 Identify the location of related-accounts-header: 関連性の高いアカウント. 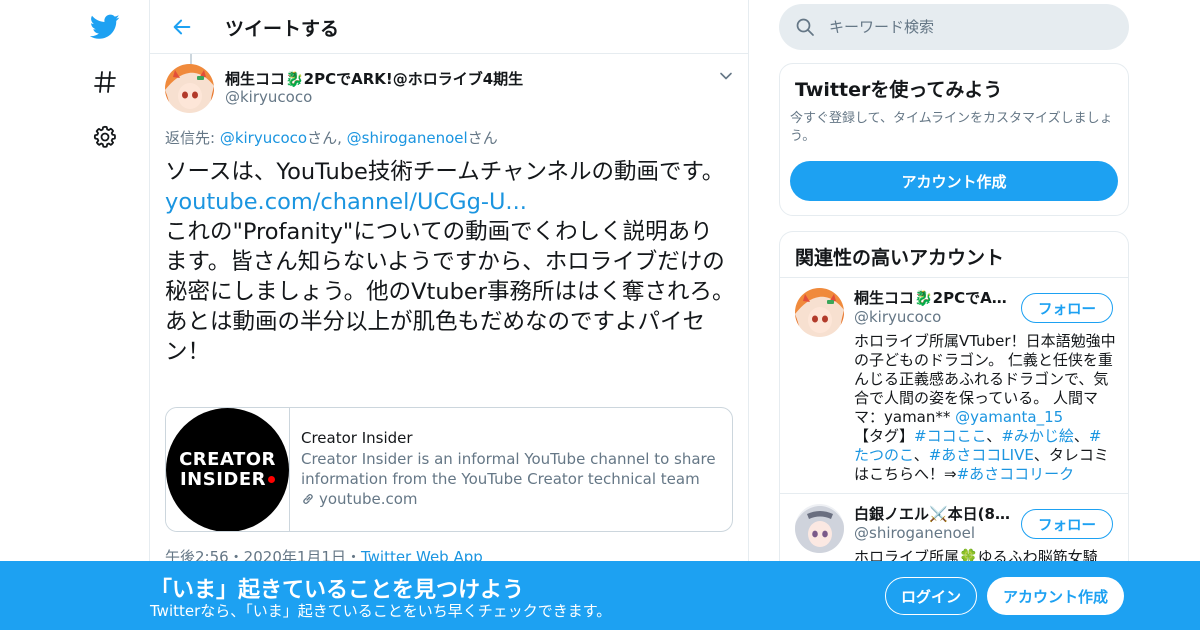
(954, 255).